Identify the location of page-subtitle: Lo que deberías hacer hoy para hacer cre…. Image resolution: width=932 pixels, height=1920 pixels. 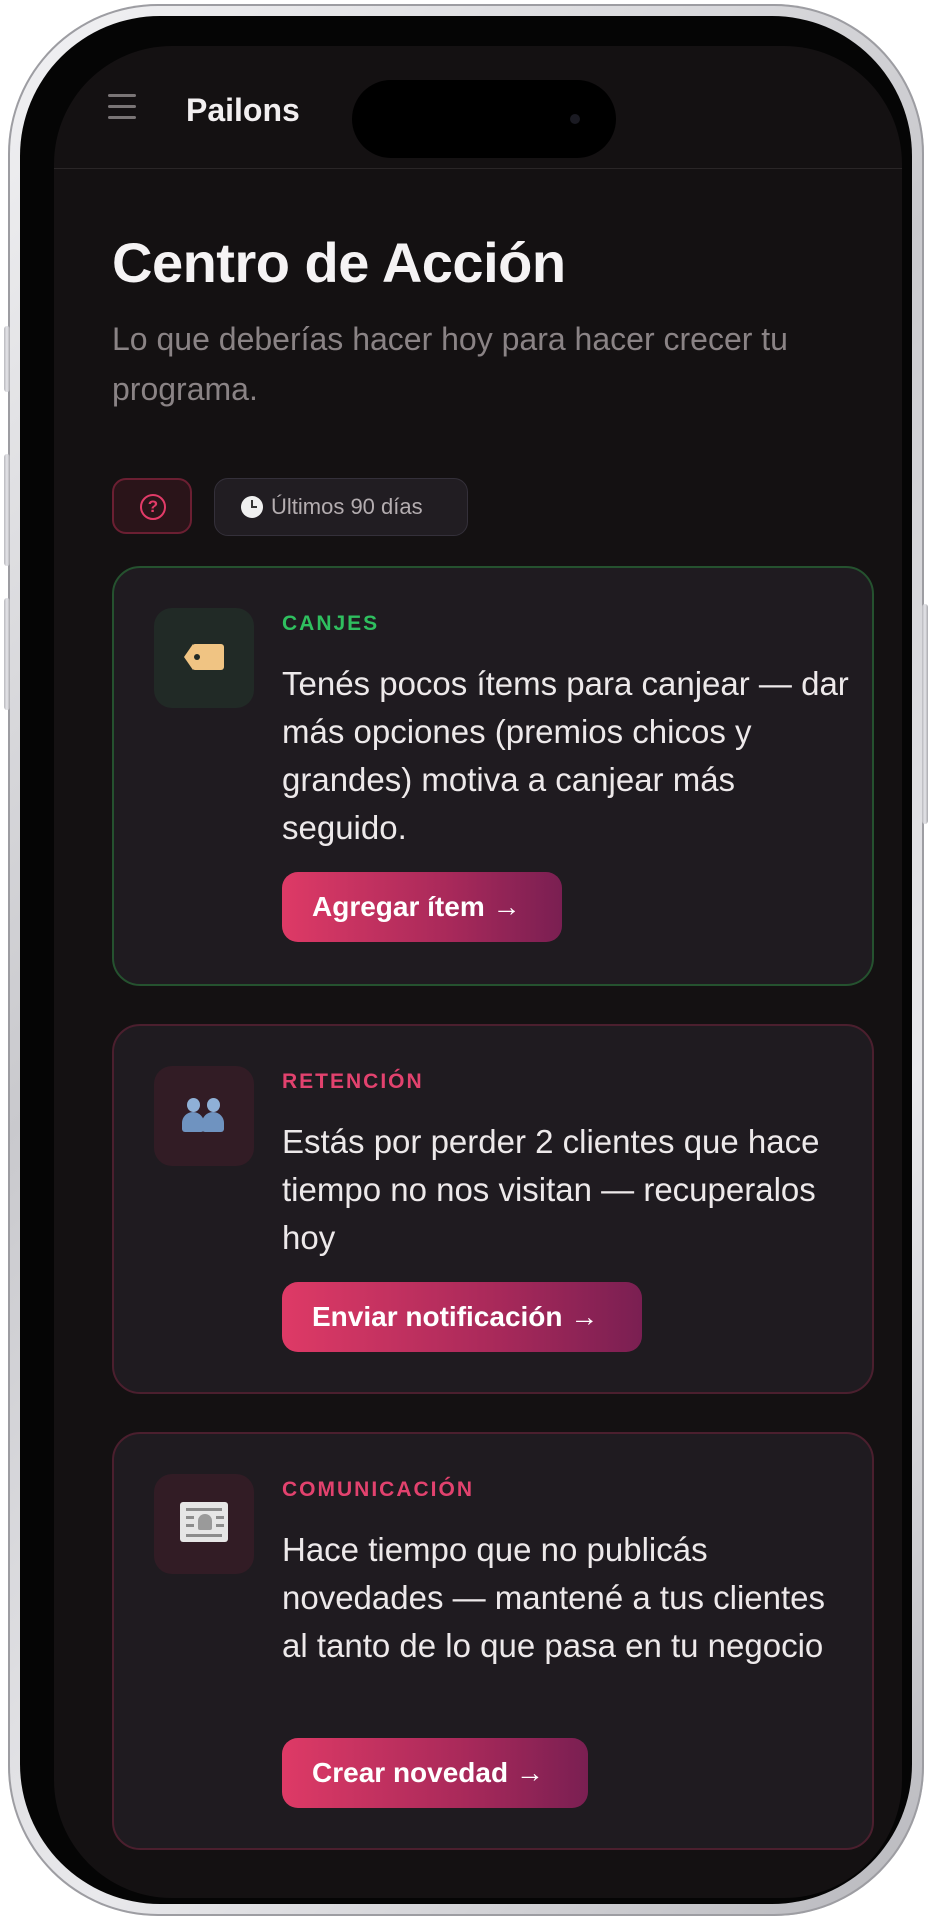
(450, 364).